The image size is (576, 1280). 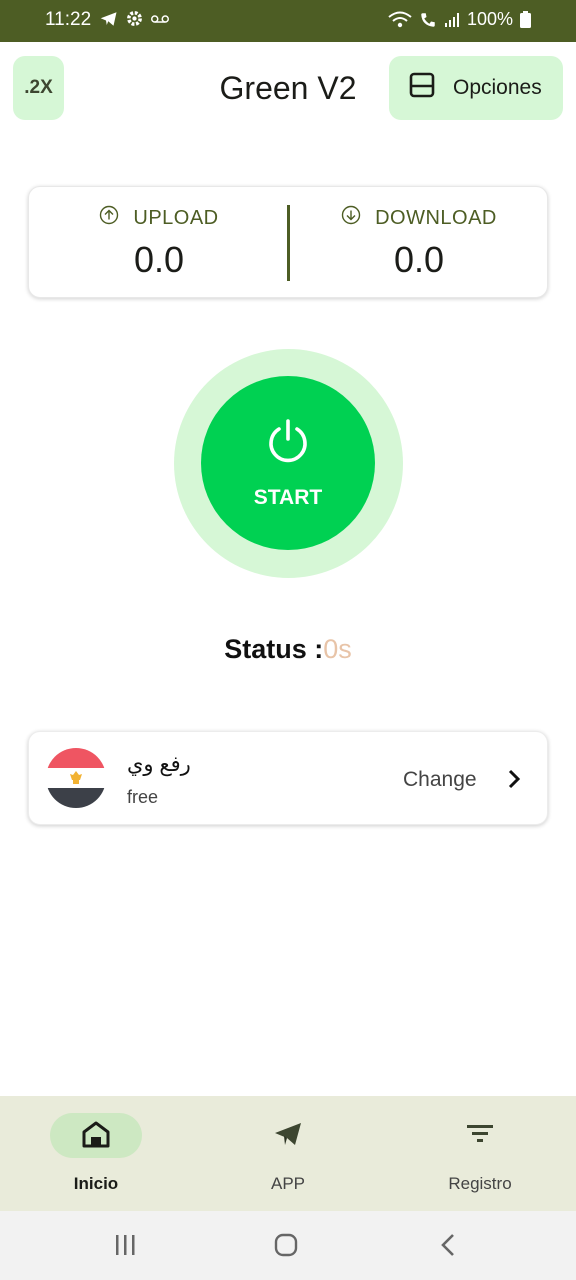 What do you see at coordinates (288, 1183) in the screenshot?
I see `nav-label-app: APP` at bounding box center [288, 1183].